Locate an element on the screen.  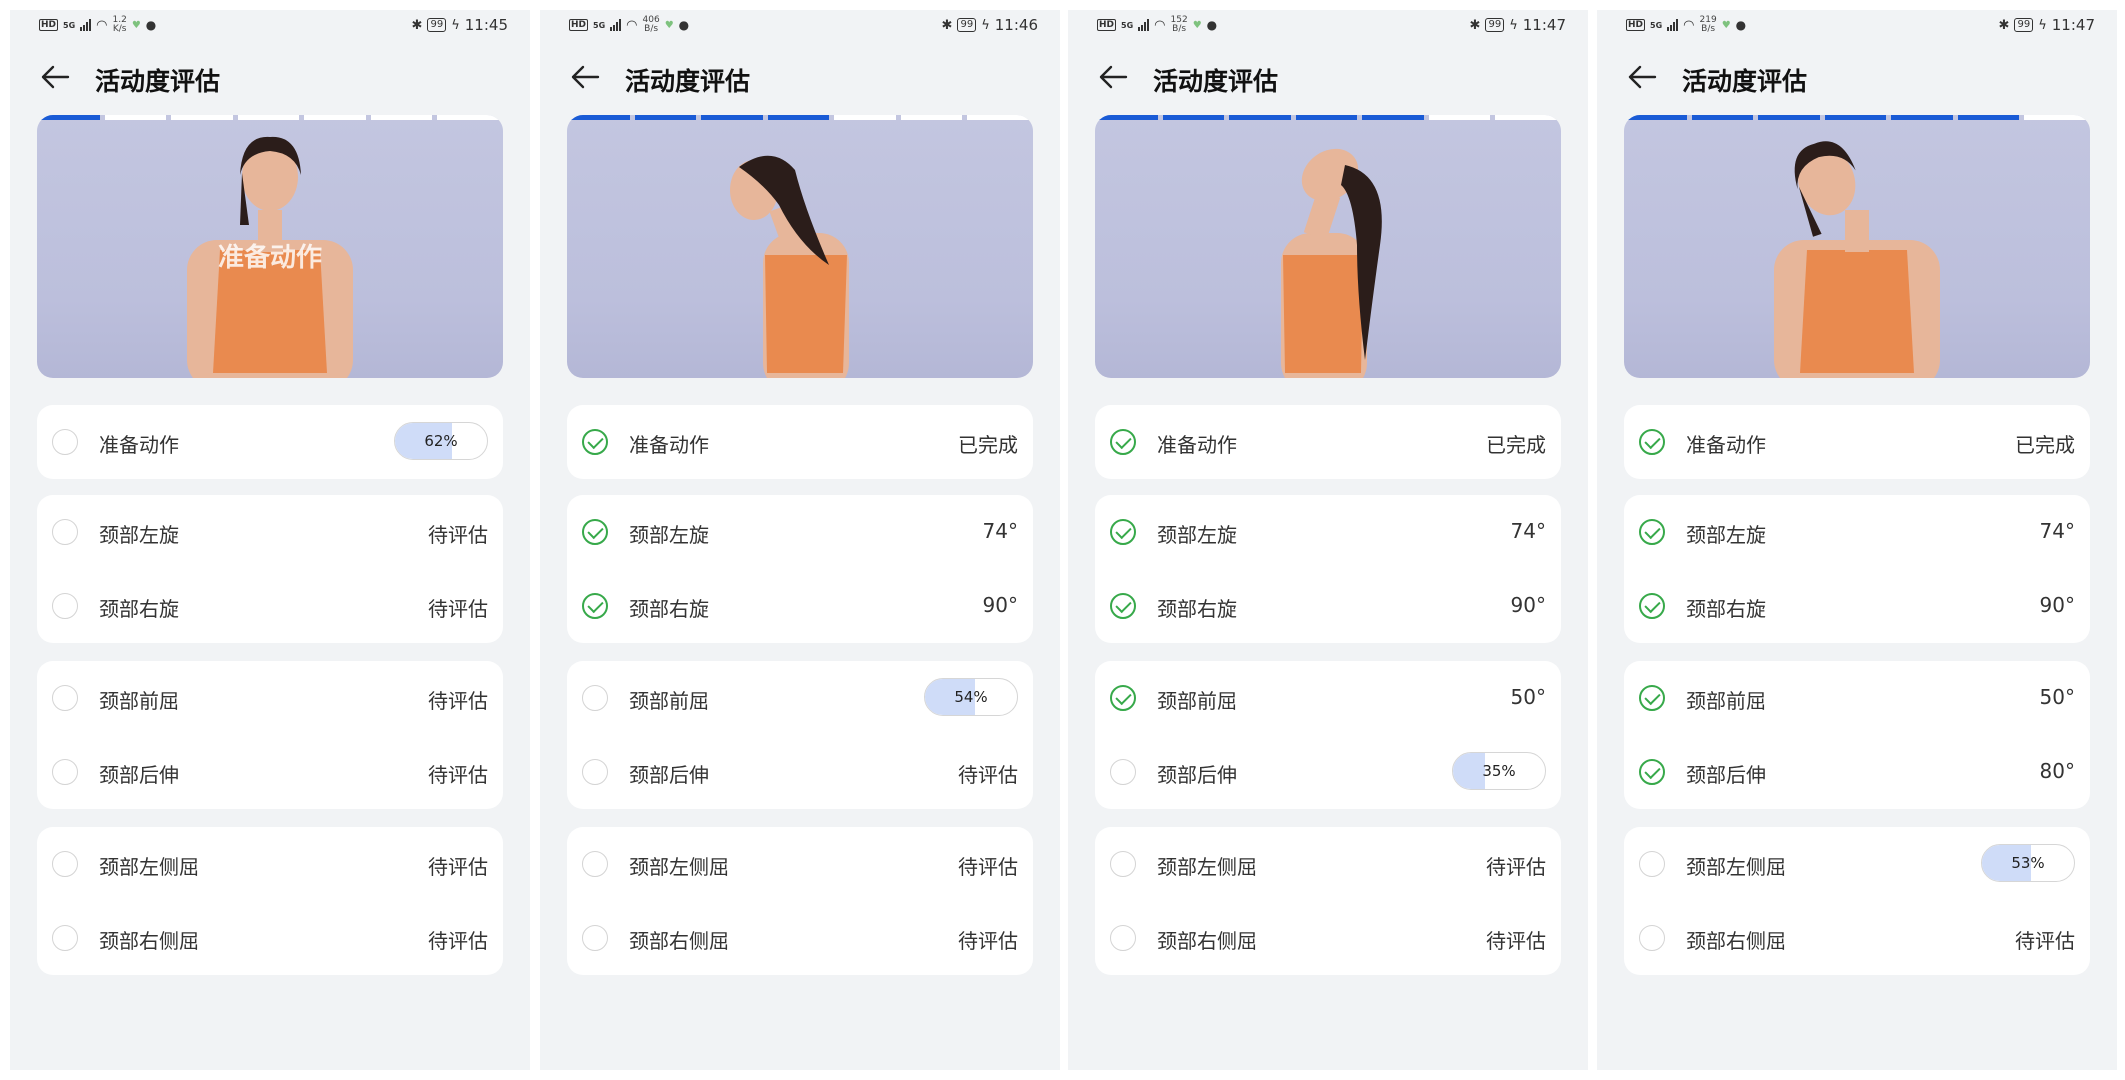
network-5g-icon: 5G is located at coordinates (69, 25).